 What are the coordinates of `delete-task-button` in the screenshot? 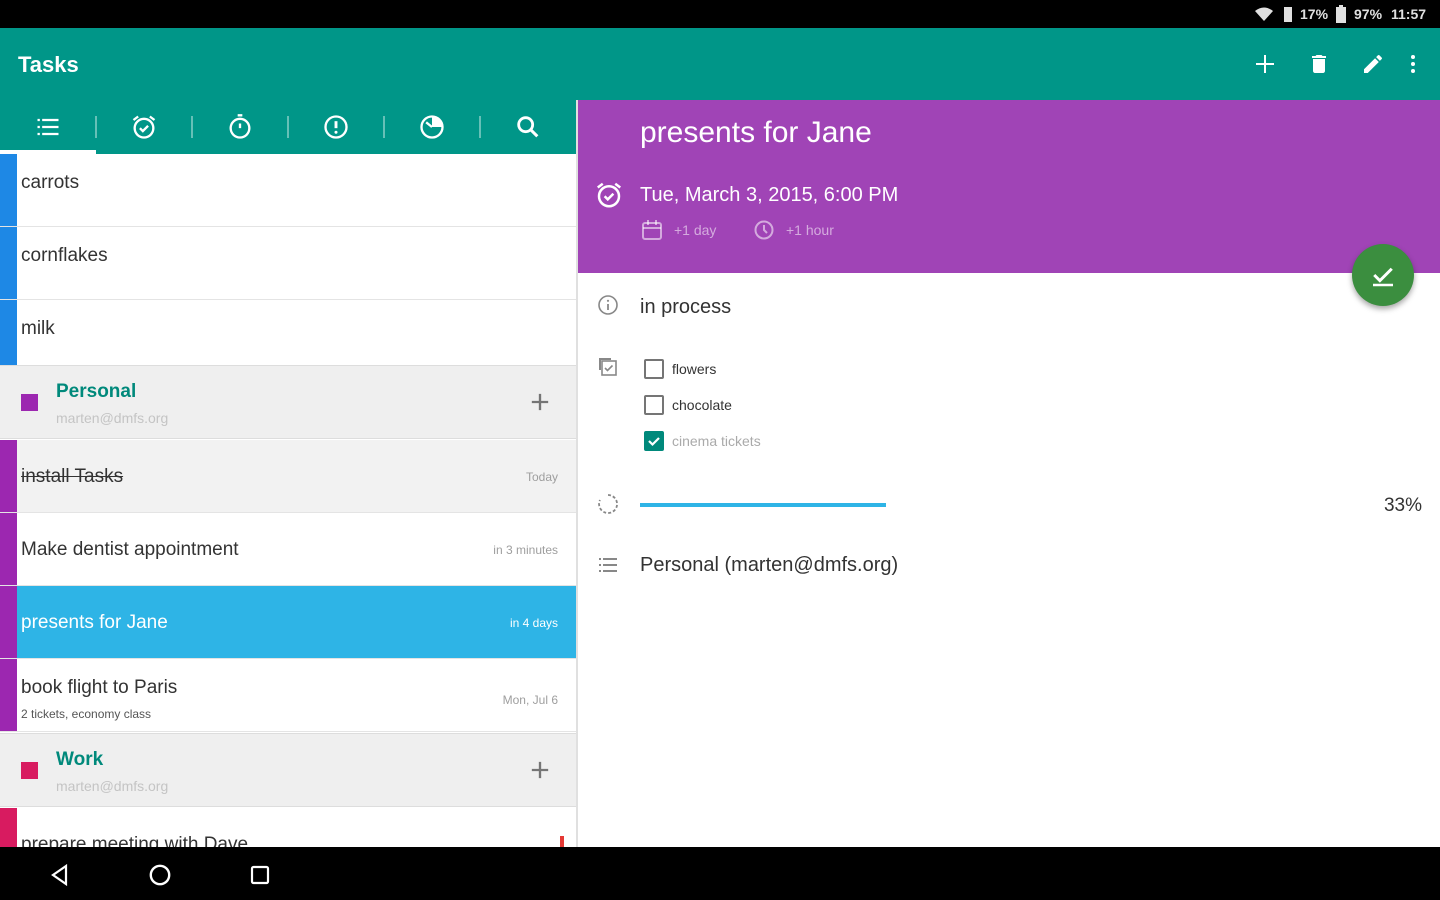 It's located at (1319, 64).